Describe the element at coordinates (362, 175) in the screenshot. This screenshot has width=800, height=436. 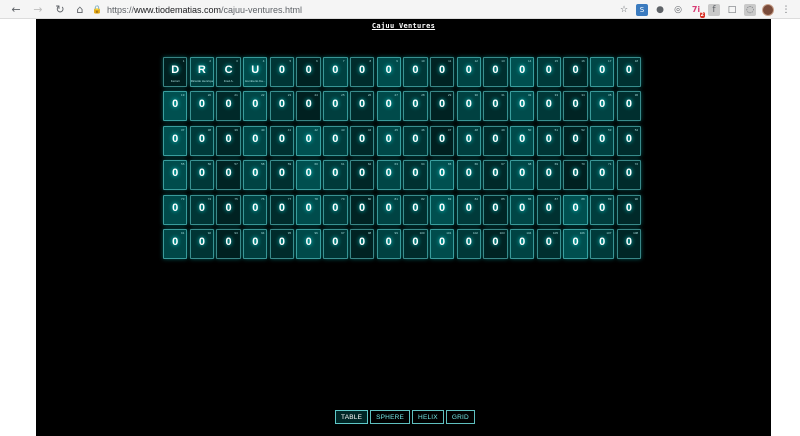
I see `element-tile: 62 0` at that location.